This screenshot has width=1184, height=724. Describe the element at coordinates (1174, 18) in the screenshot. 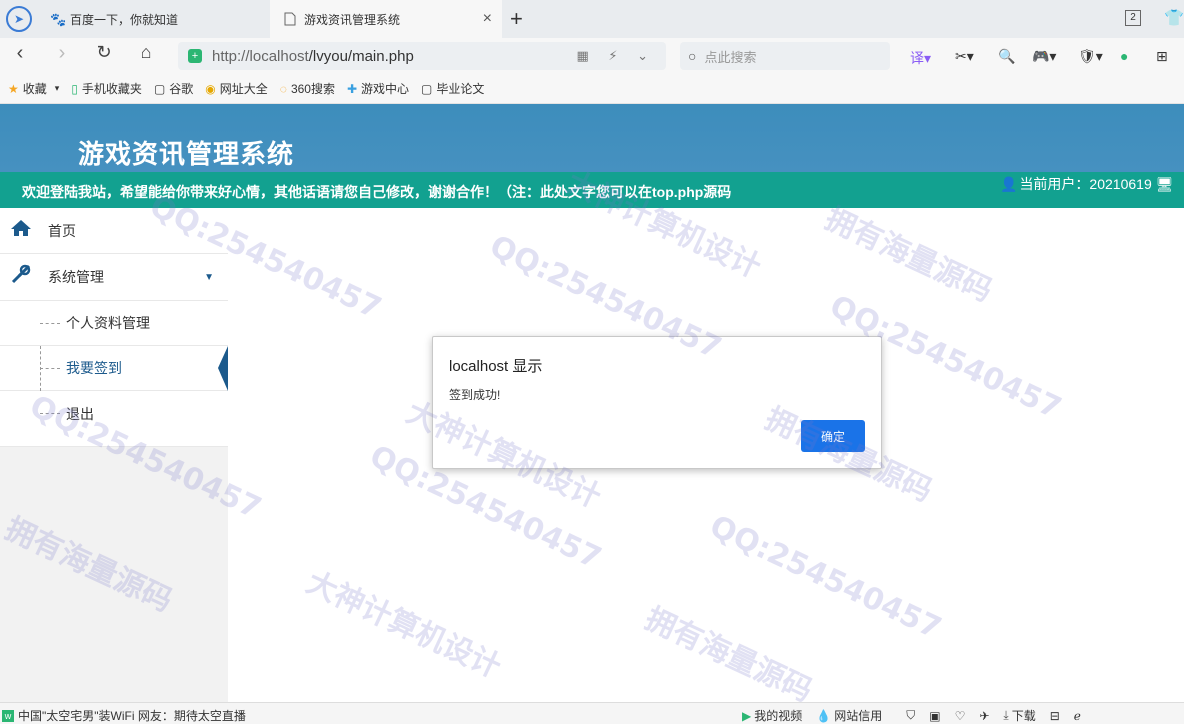

I see `skin-icon: 👕` at that location.